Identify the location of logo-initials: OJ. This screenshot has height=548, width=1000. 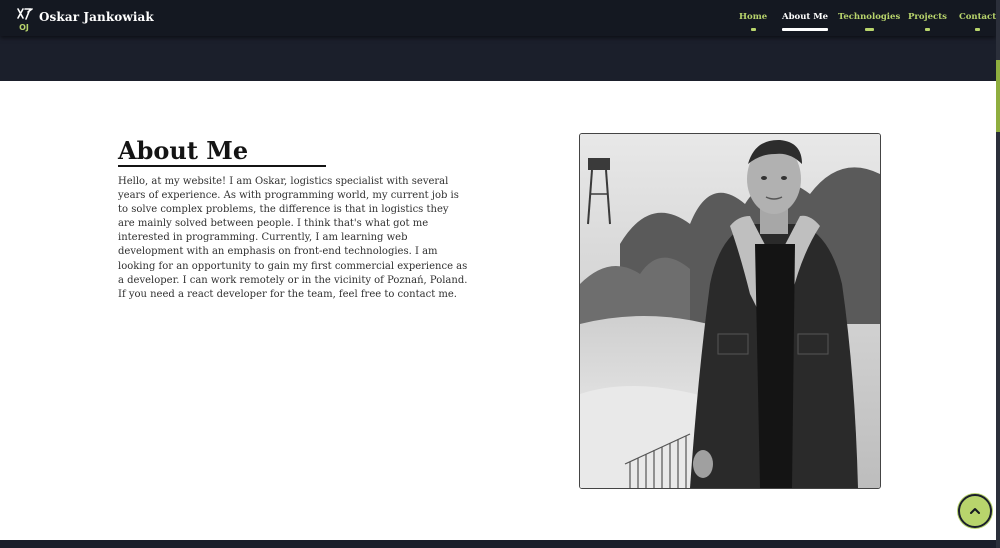
(24, 27).